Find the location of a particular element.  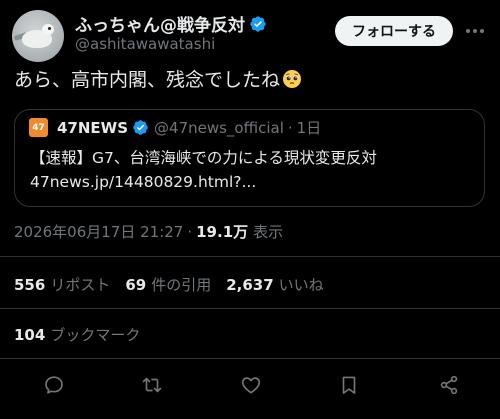

share-icon is located at coordinates (449, 385).